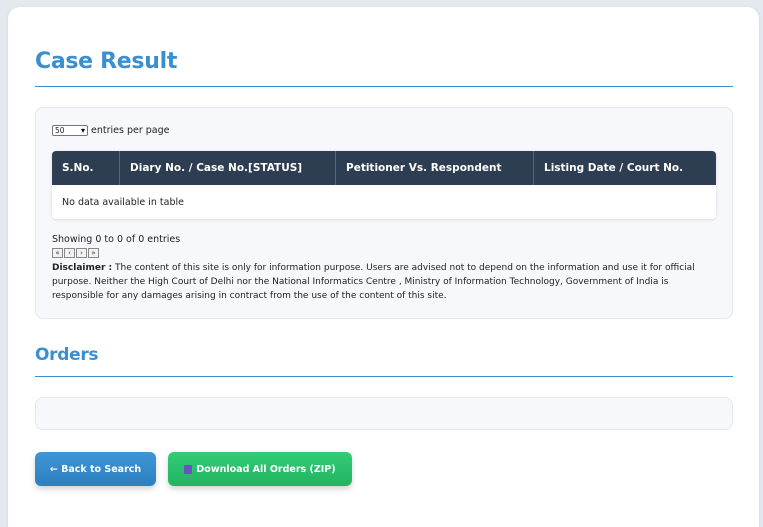 The height and width of the screenshot is (527, 763). I want to click on last-page-button: », so click(93, 253).